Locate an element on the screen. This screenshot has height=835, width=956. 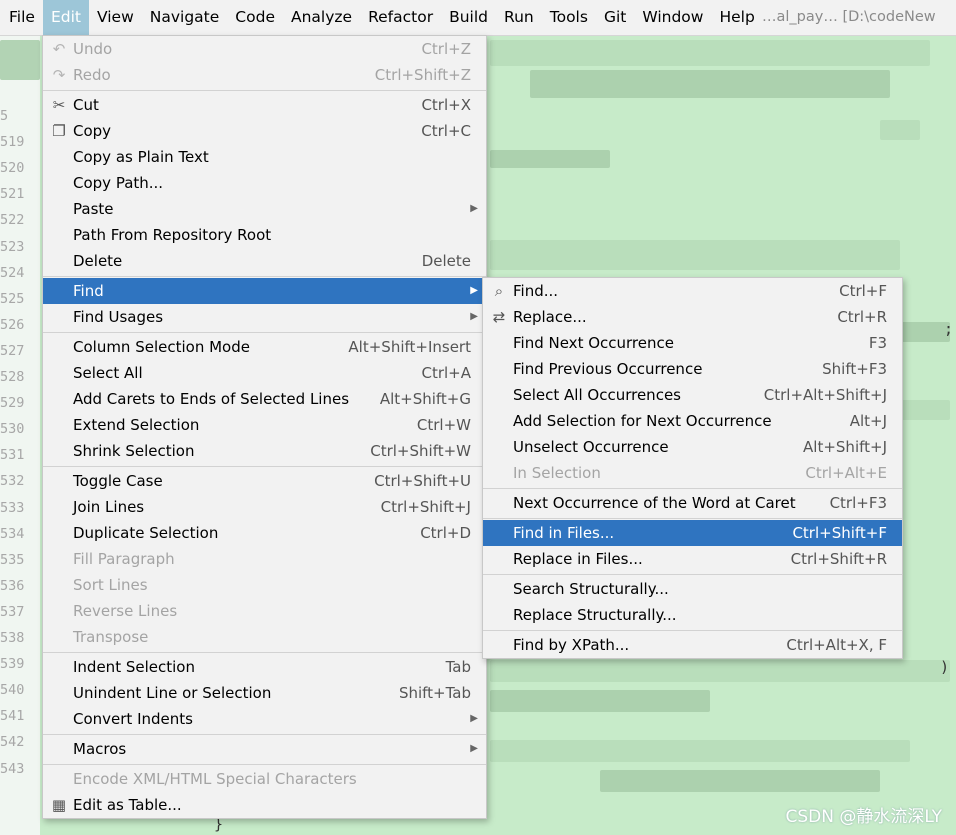
menu-item-label: Add Carets to Ends of Selected Lines is located at coordinates (211, 399).